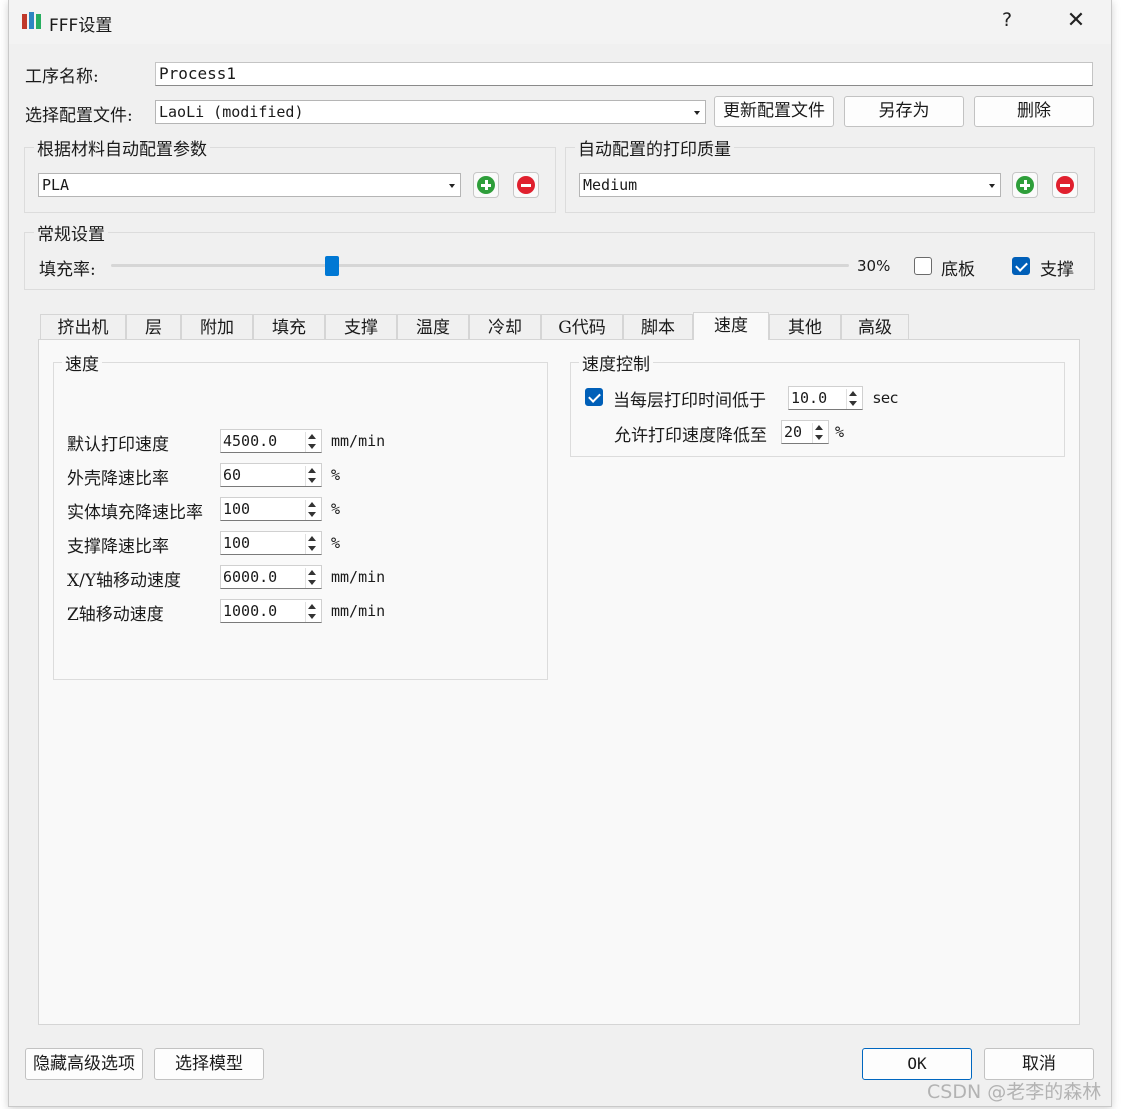 This screenshot has width=1124, height=1109. Describe the element at coordinates (904, 111) in the screenshot. I see `save-as-button: 另存为` at that location.